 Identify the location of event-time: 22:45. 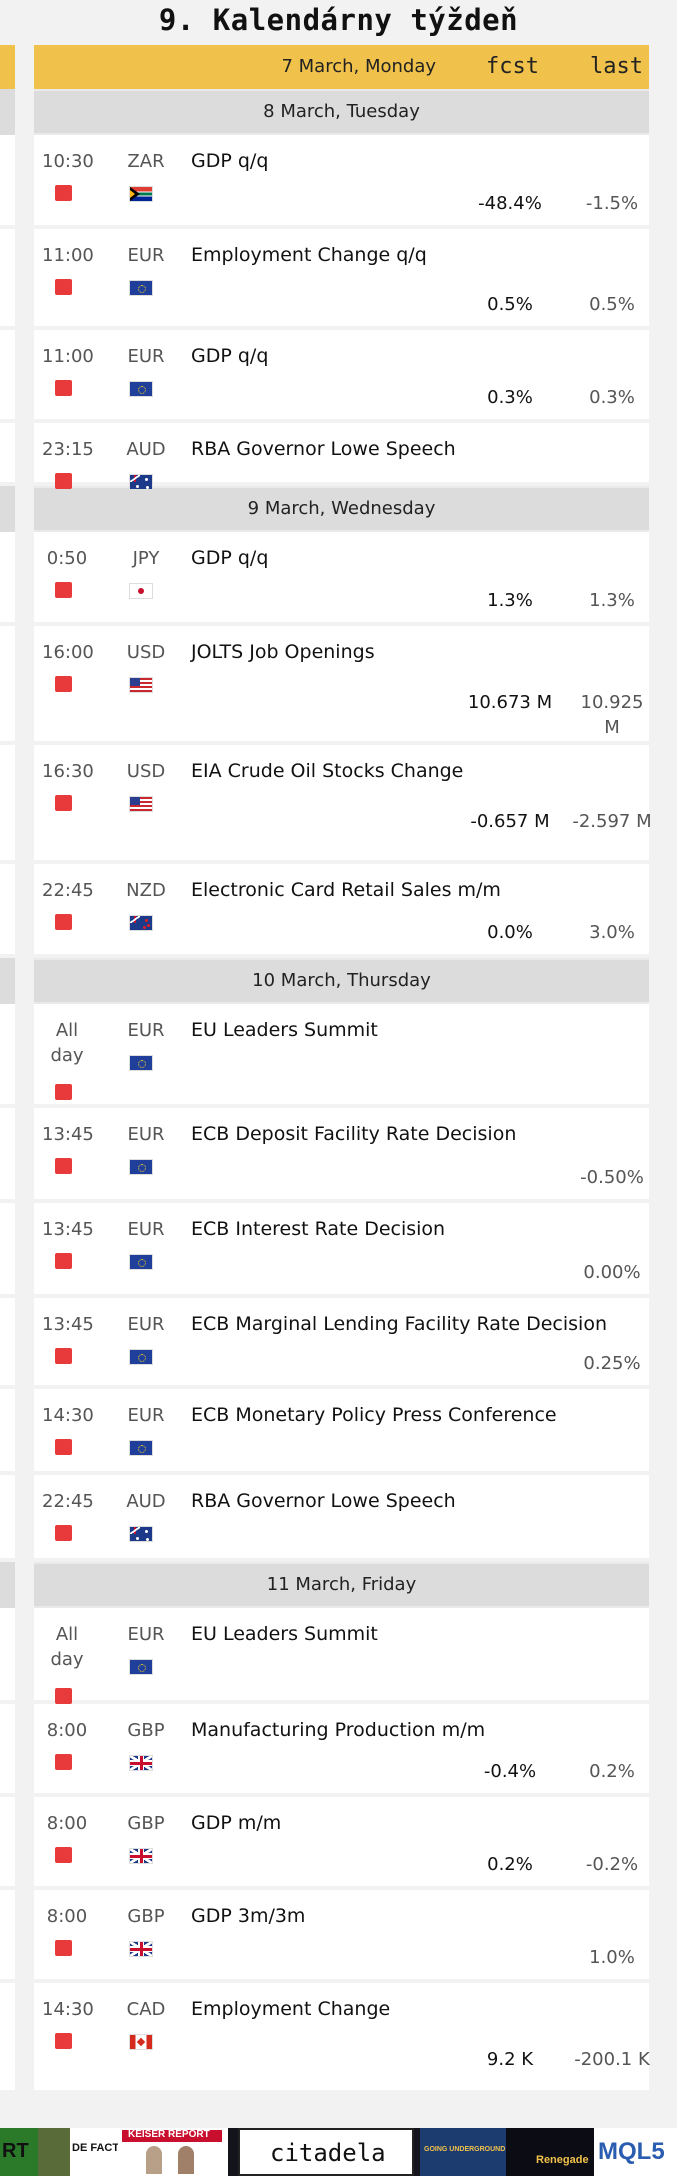
(68, 1501).